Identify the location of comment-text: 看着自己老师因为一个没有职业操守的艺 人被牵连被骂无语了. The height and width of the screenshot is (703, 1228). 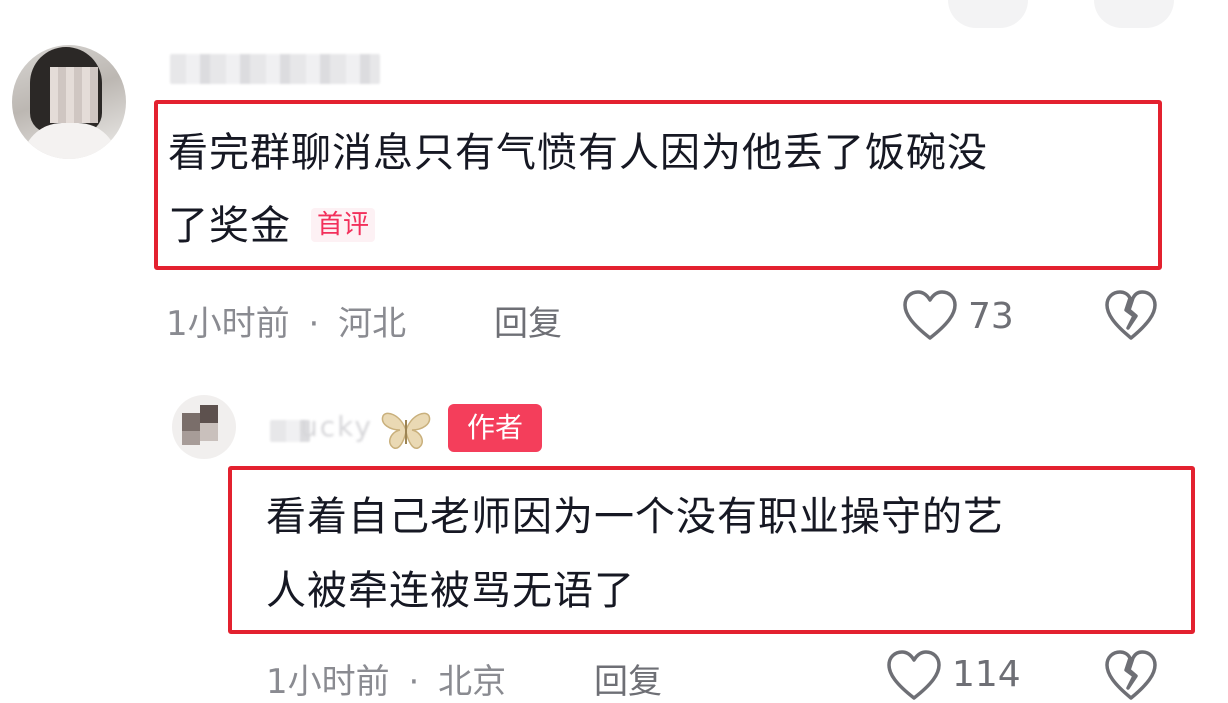
(635, 554).